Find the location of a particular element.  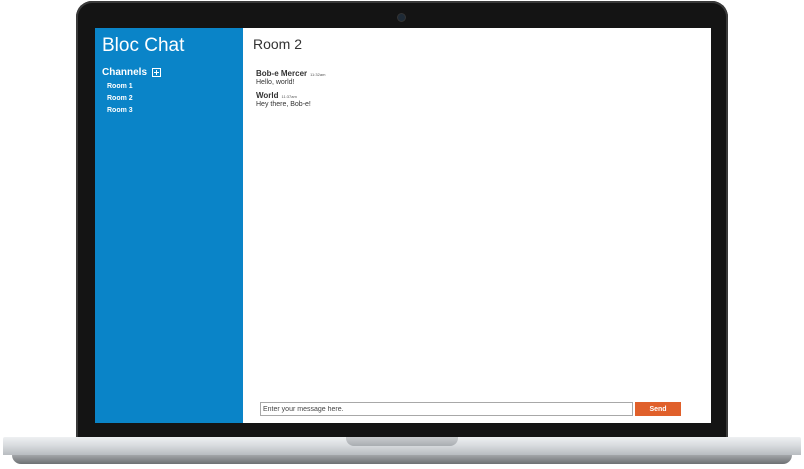

message-time: 11:37am is located at coordinates (289, 96).